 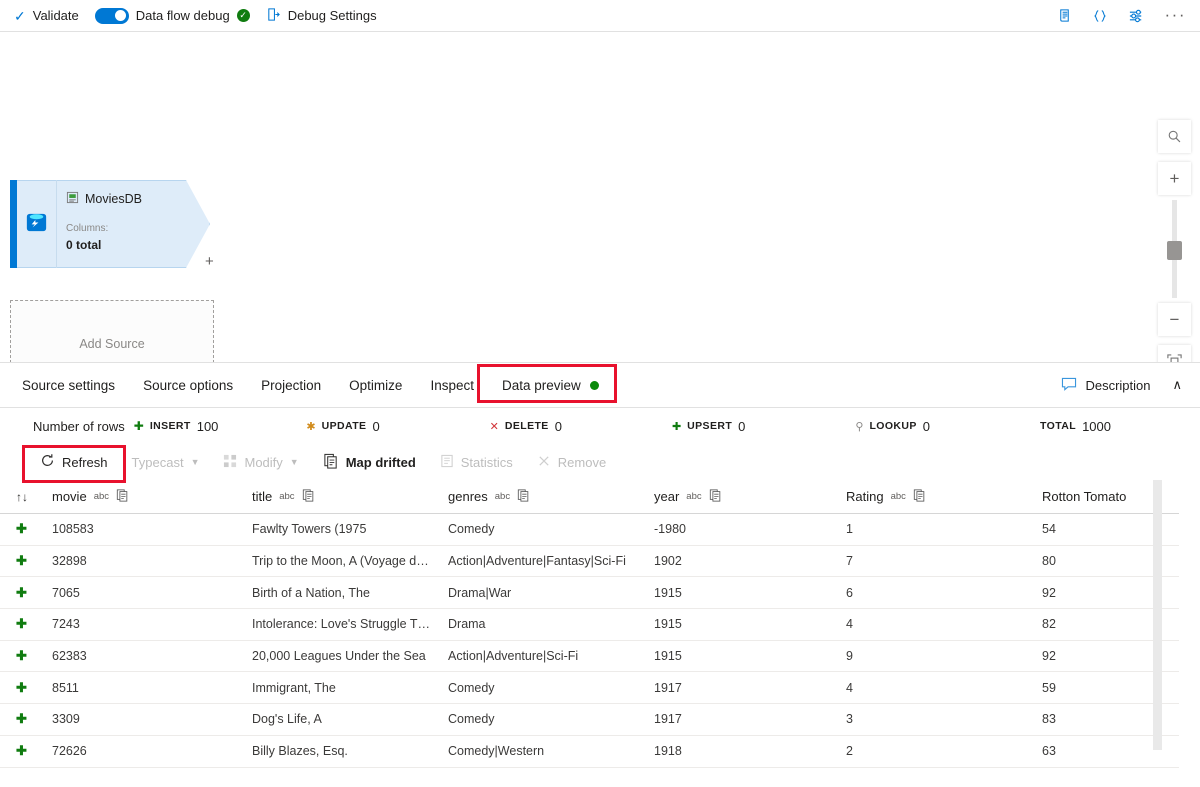 I want to click on modify-button: Modify ▼, so click(x=260, y=462).